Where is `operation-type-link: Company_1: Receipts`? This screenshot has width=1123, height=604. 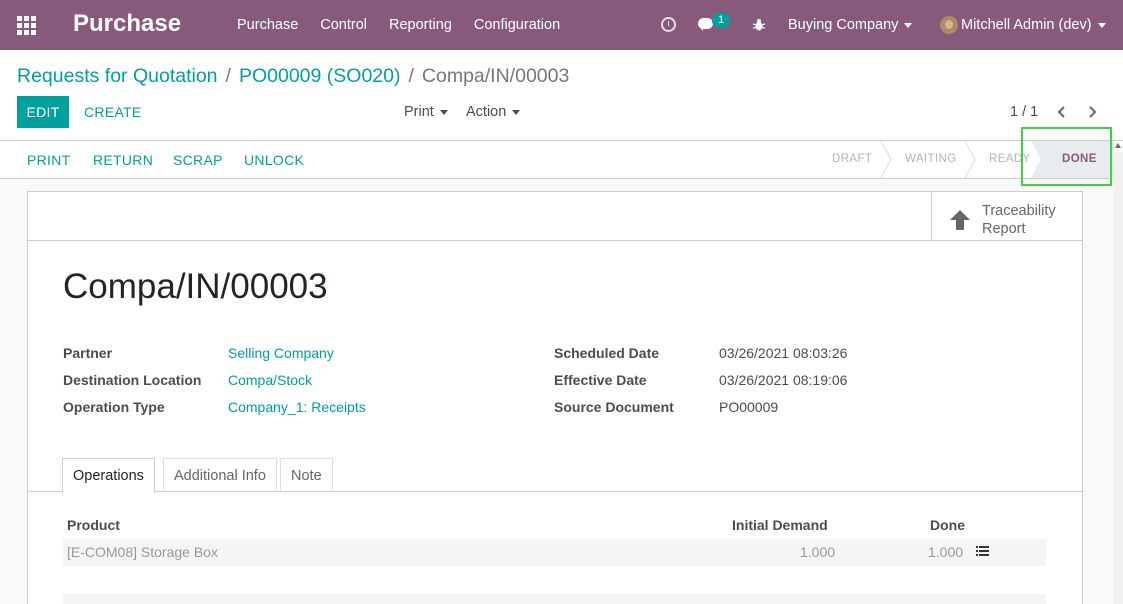
operation-type-link: Company_1: Receipts is located at coordinates (297, 407).